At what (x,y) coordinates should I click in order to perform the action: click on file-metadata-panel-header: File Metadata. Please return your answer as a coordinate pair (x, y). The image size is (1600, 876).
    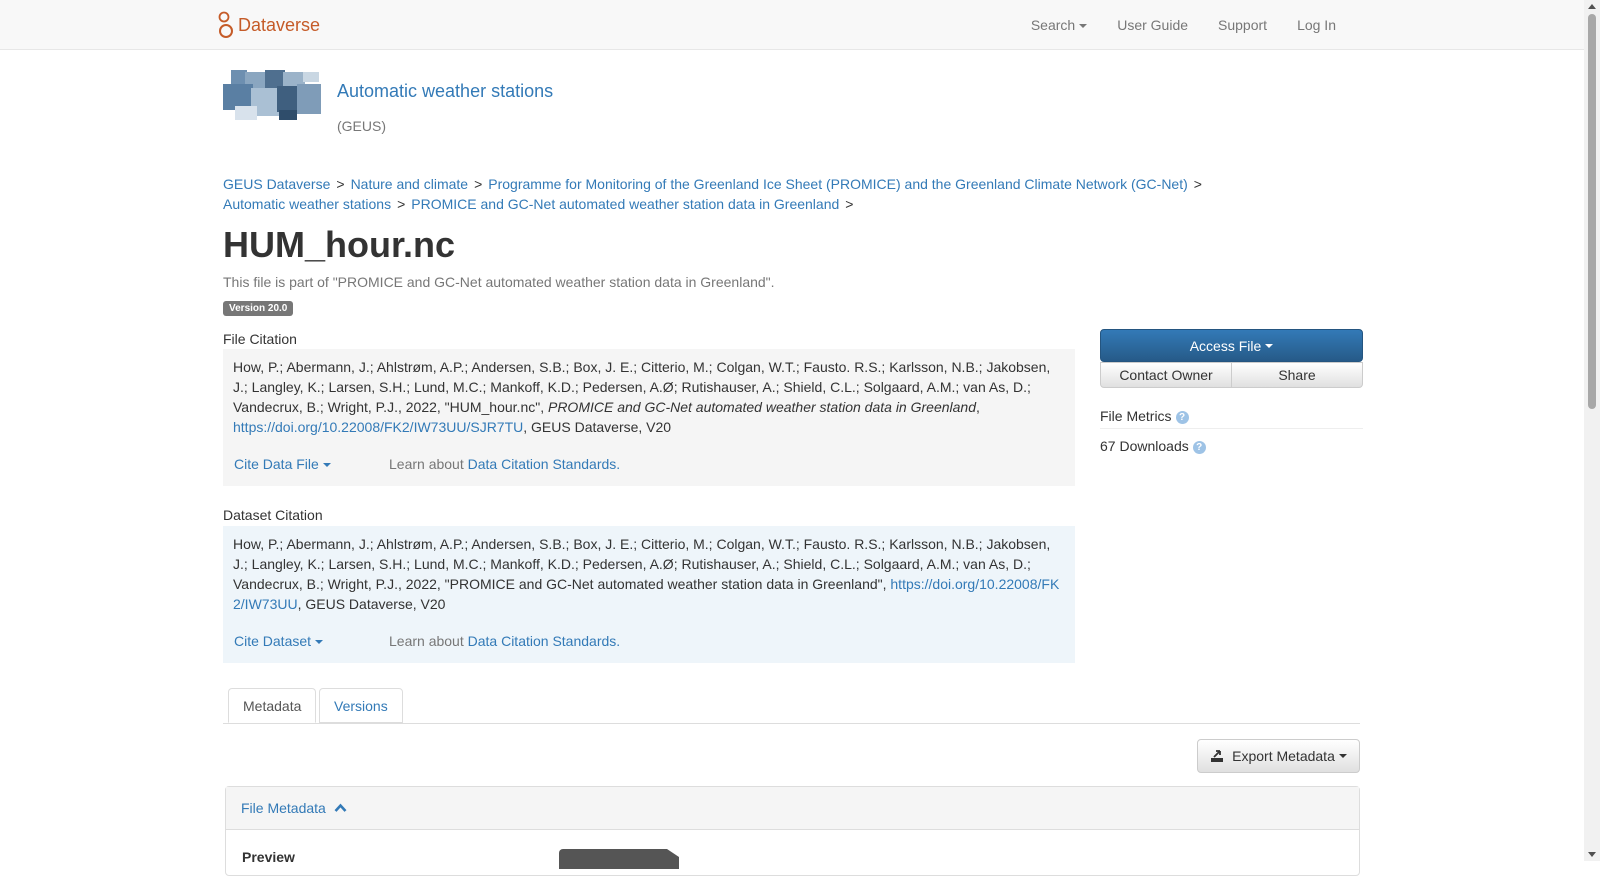
    Looking at the image, I should click on (792, 808).